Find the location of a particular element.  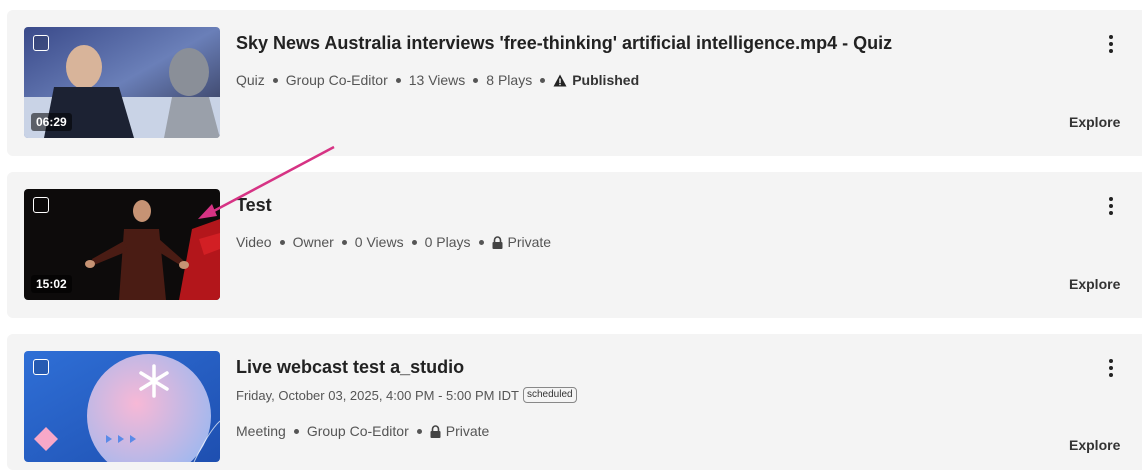

thumbnail-image is located at coordinates (122, 406).